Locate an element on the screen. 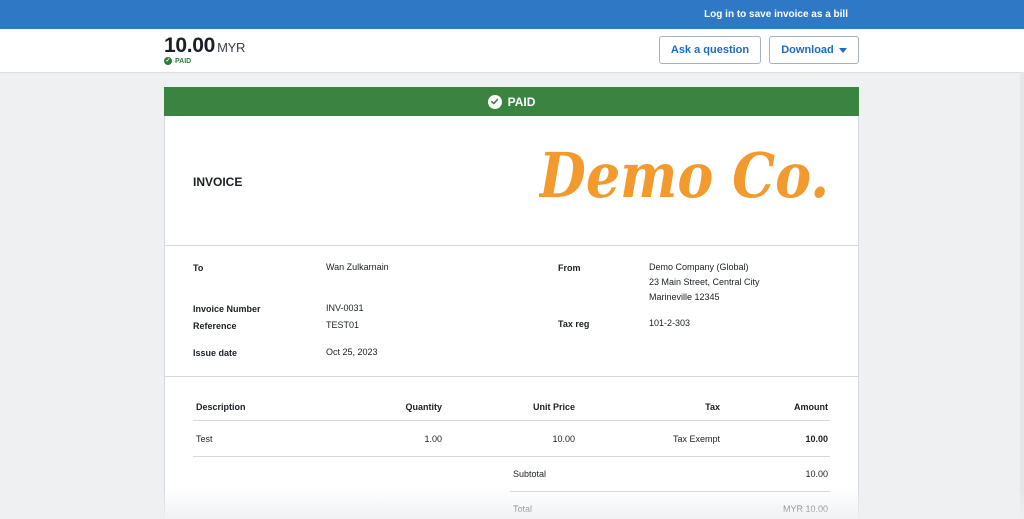 This screenshot has width=1024, height=519. check-circle-icon is located at coordinates (494, 101).